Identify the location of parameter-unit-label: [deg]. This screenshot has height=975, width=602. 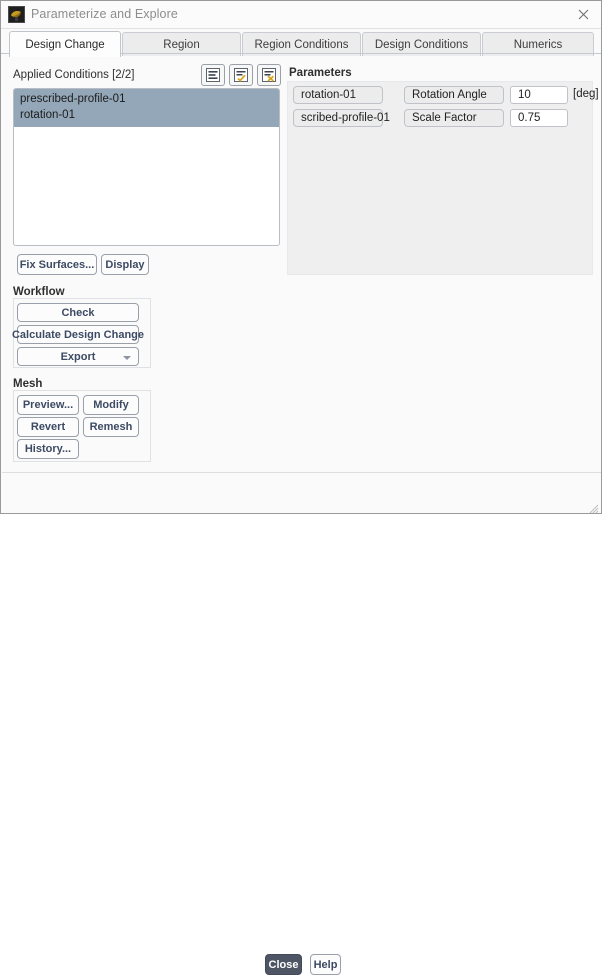
(586, 94).